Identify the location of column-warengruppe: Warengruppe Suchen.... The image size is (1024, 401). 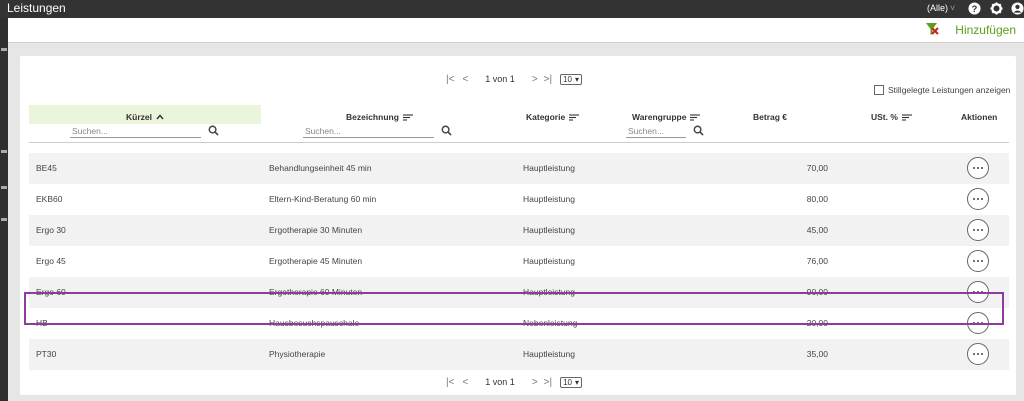
(676, 124).